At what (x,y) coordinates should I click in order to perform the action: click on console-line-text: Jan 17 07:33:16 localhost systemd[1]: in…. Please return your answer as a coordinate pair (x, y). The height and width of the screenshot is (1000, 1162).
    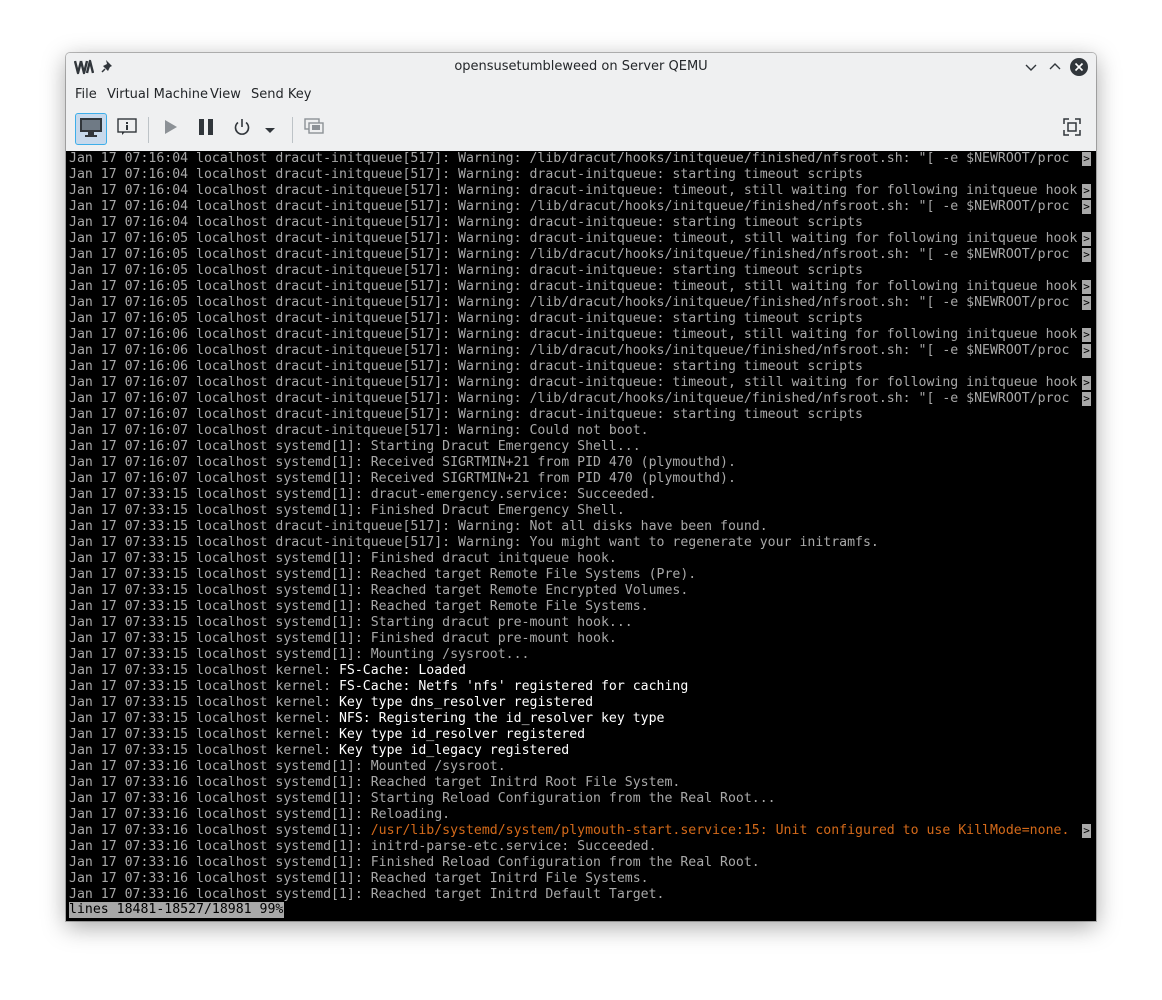
    Looking at the image, I should click on (363, 846).